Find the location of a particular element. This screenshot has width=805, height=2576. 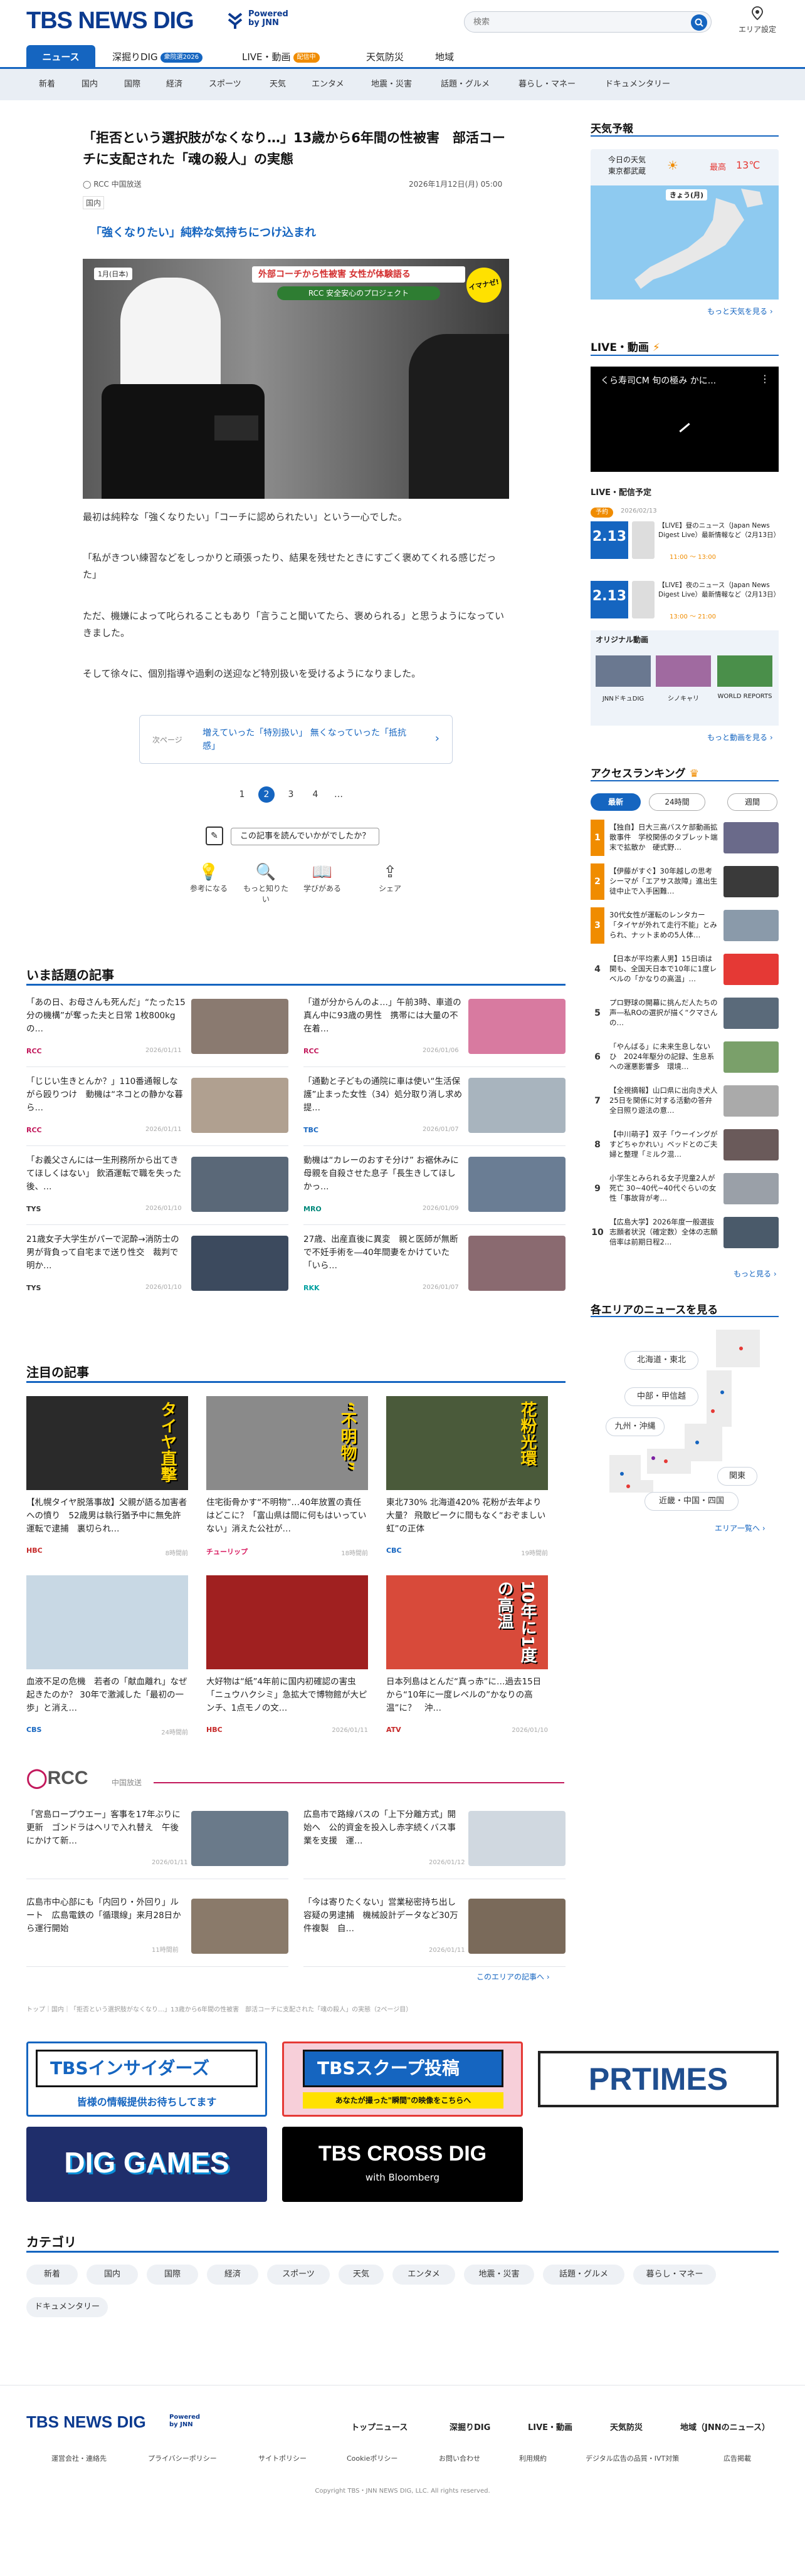

category-pill: 新着 is located at coordinates (52, 2275).